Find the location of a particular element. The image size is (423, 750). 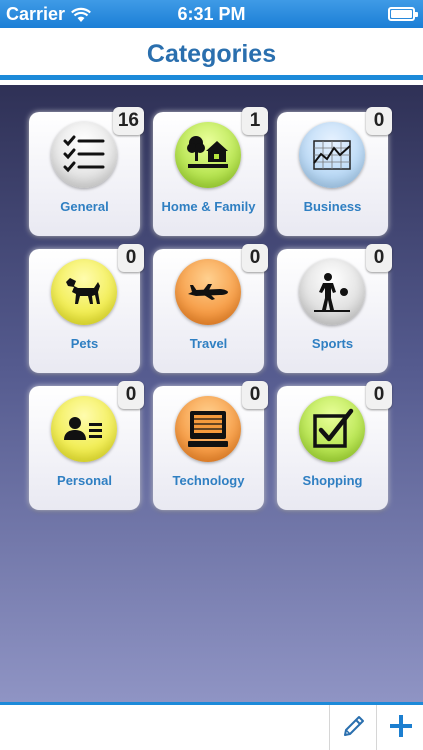

plus-icon is located at coordinates (401, 726).